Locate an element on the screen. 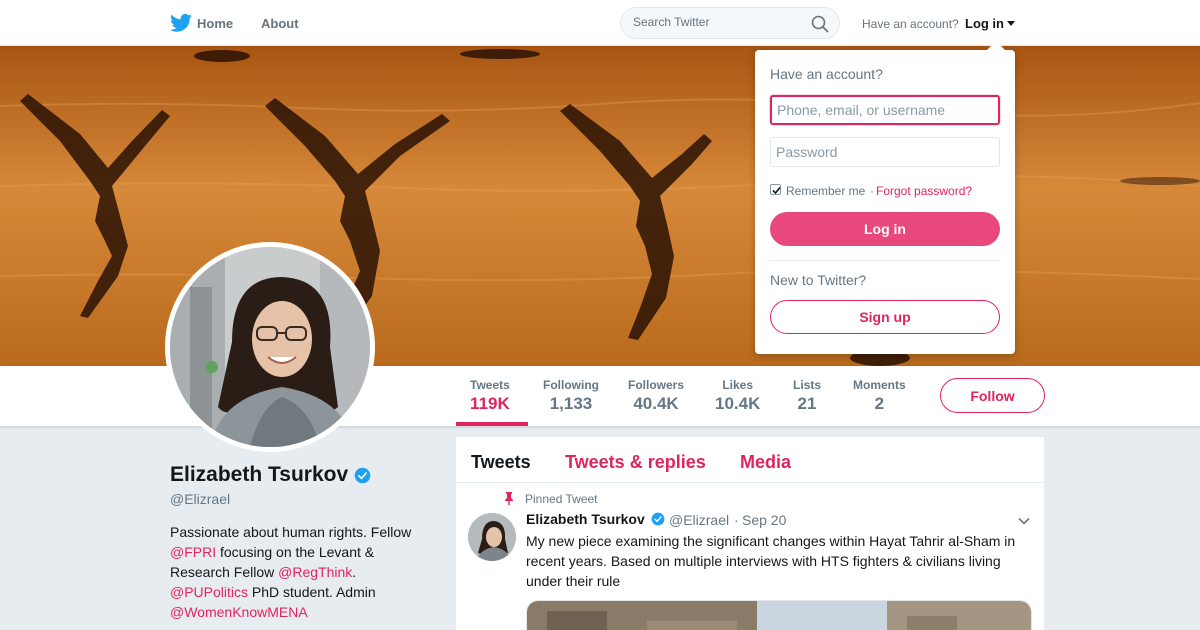 Image resolution: width=1200 pixels, height=630 pixels. stat-value: 40.4K is located at coordinates (656, 403).